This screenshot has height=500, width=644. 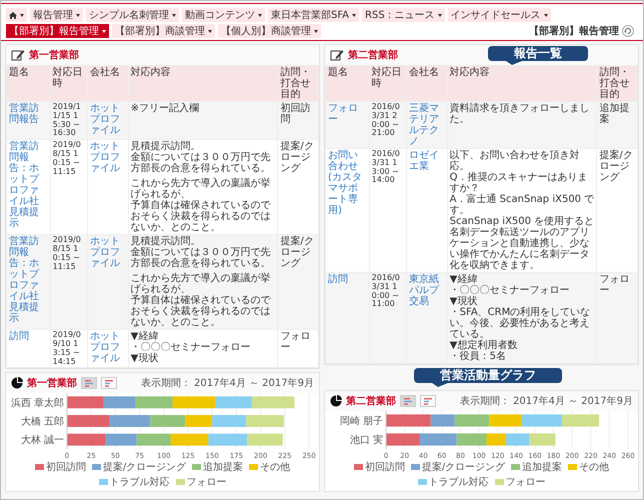 What do you see at coordinates (388, 318) in the screenshot?
I see `date-cell: 2016/03/31 10:00 ~ 11:00` at bounding box center [388, 318].